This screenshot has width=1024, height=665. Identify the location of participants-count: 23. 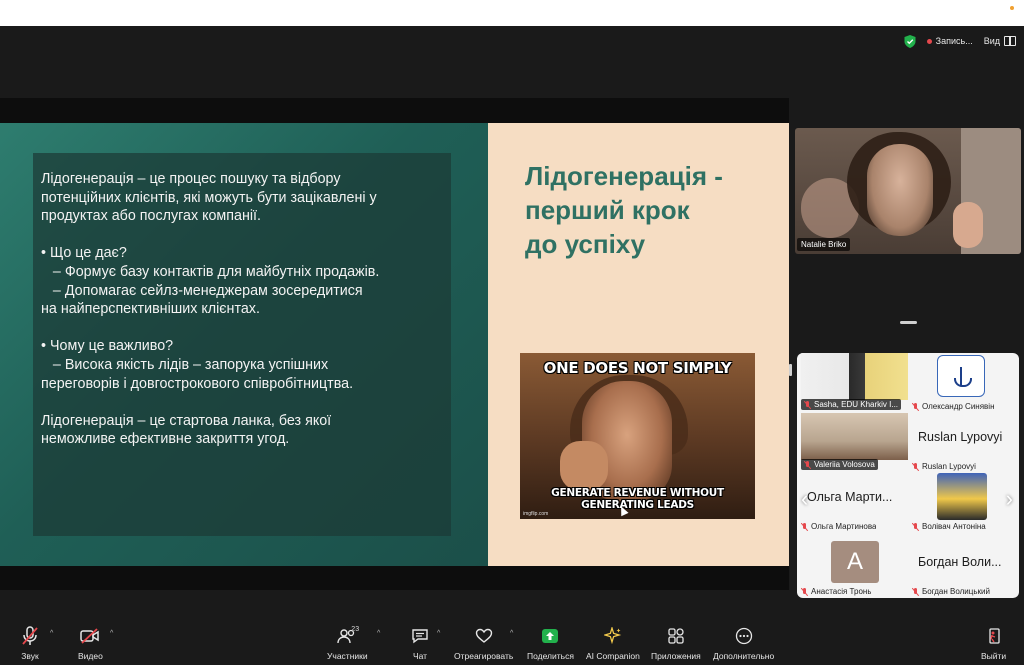
(355, 629).